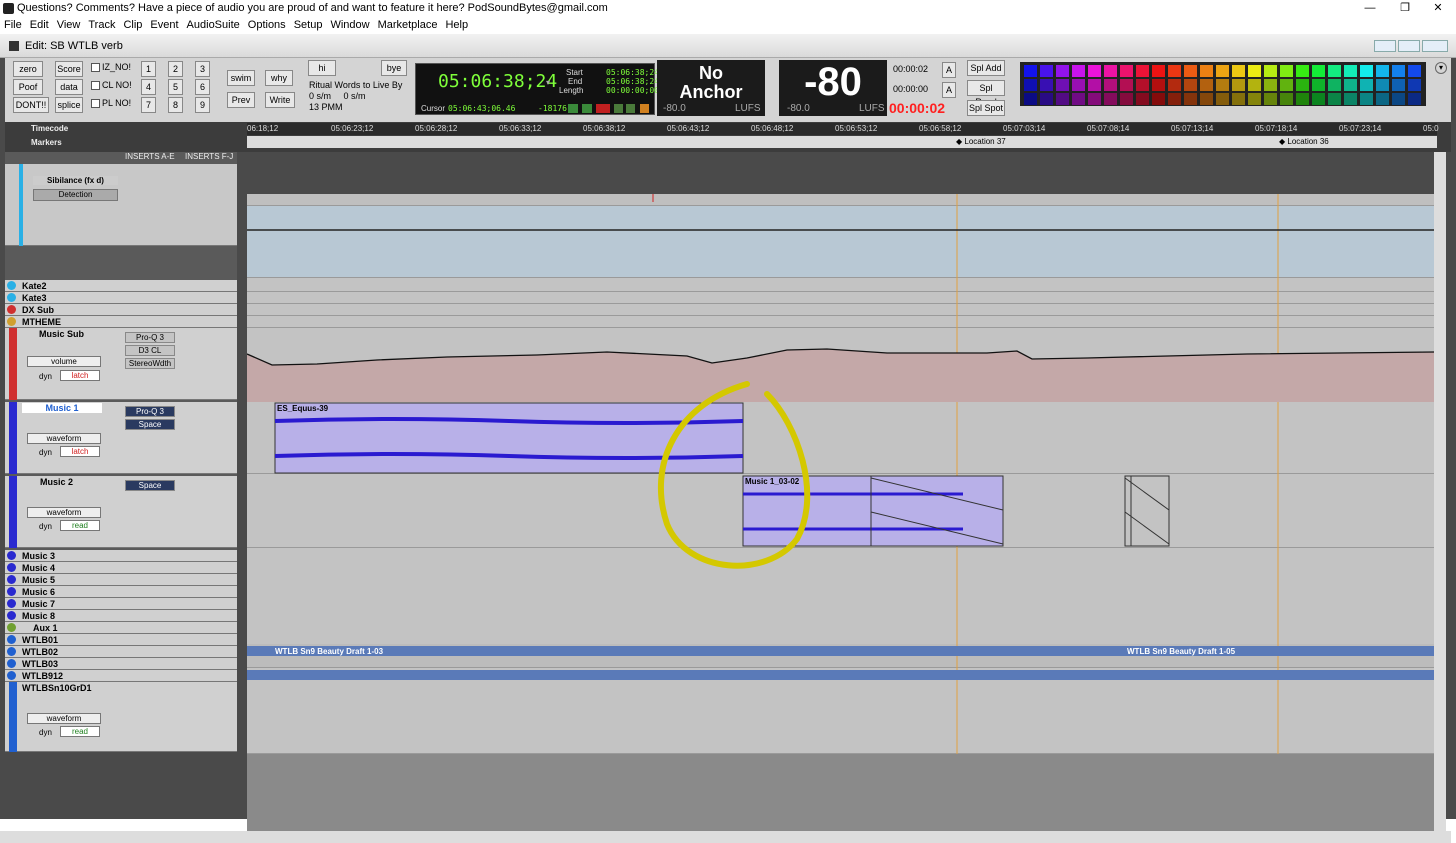 The width and height of the screenshot is (1456, 843). I want to click on spl-add-button: Spl Add, so click(986, 68).